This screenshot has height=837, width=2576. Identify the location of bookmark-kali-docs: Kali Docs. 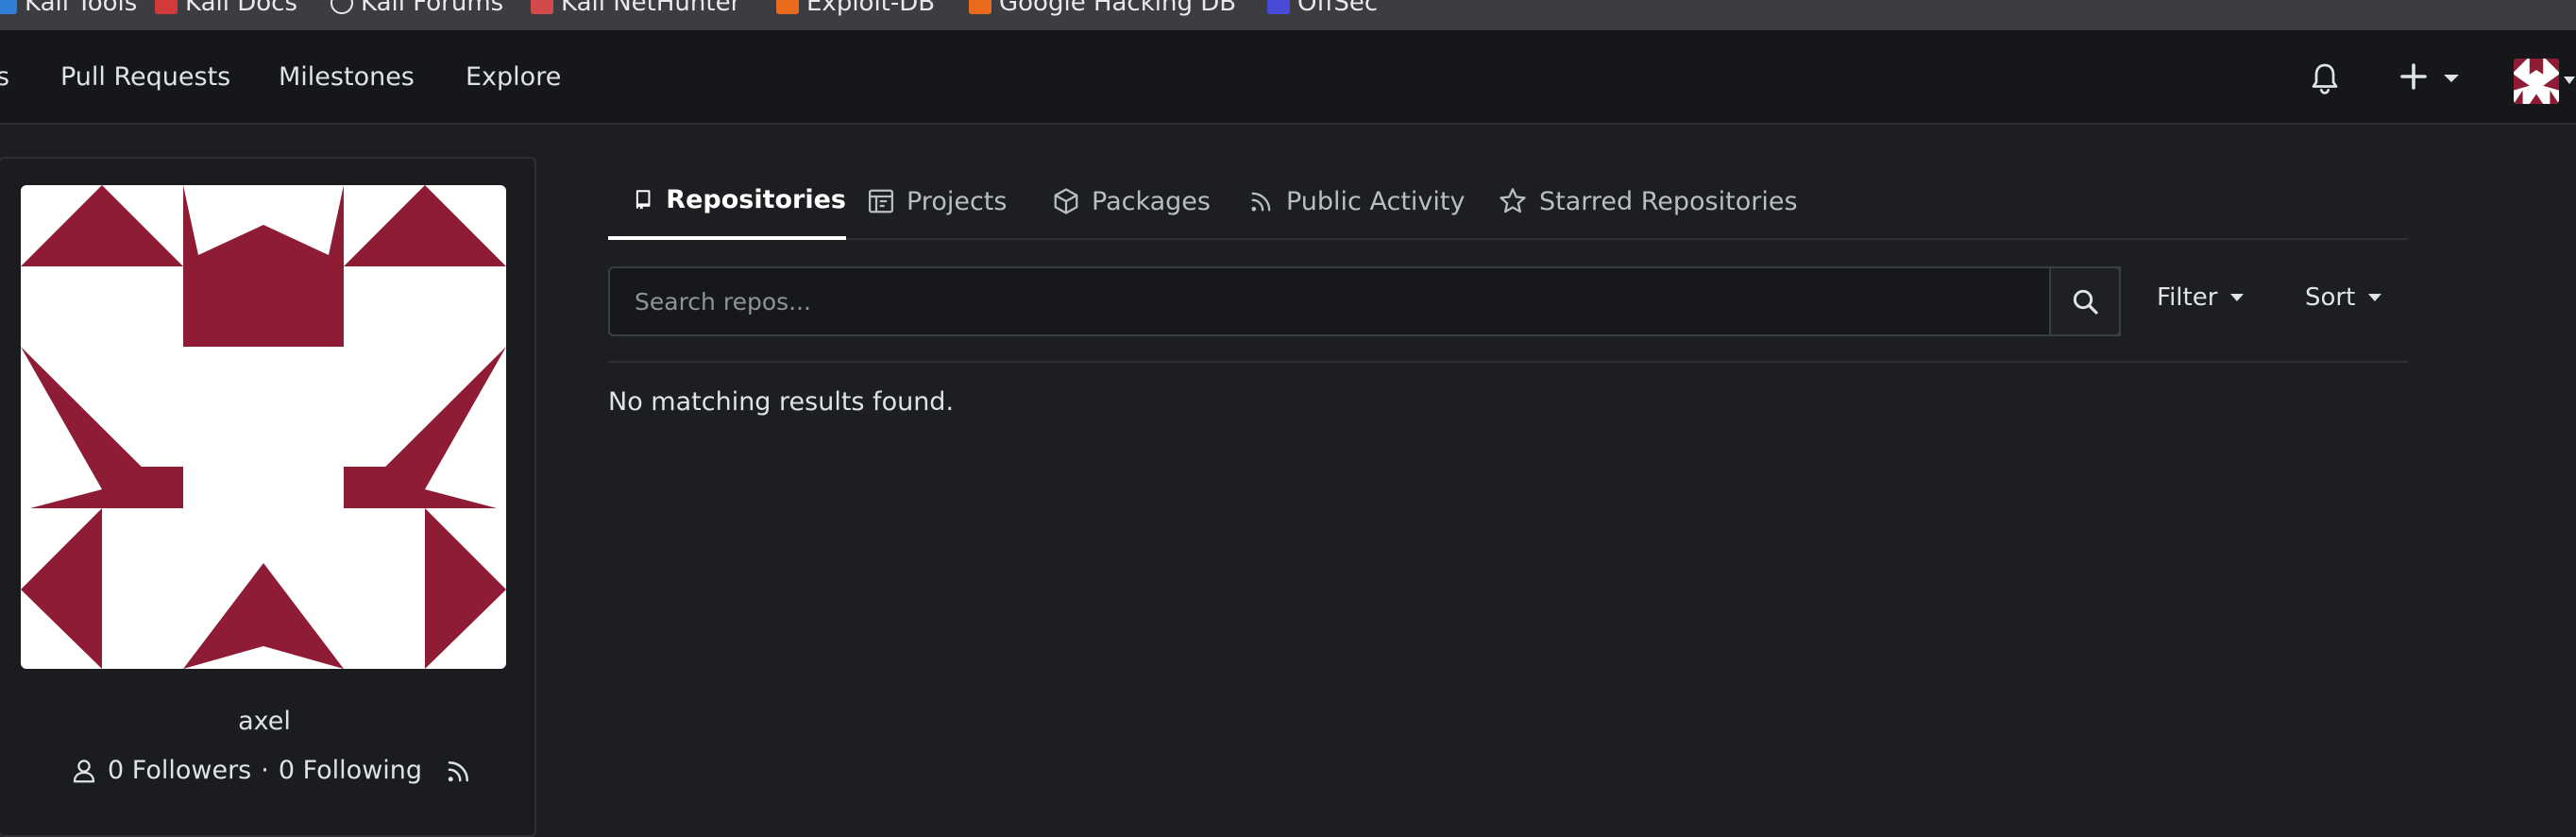
(226, 8).